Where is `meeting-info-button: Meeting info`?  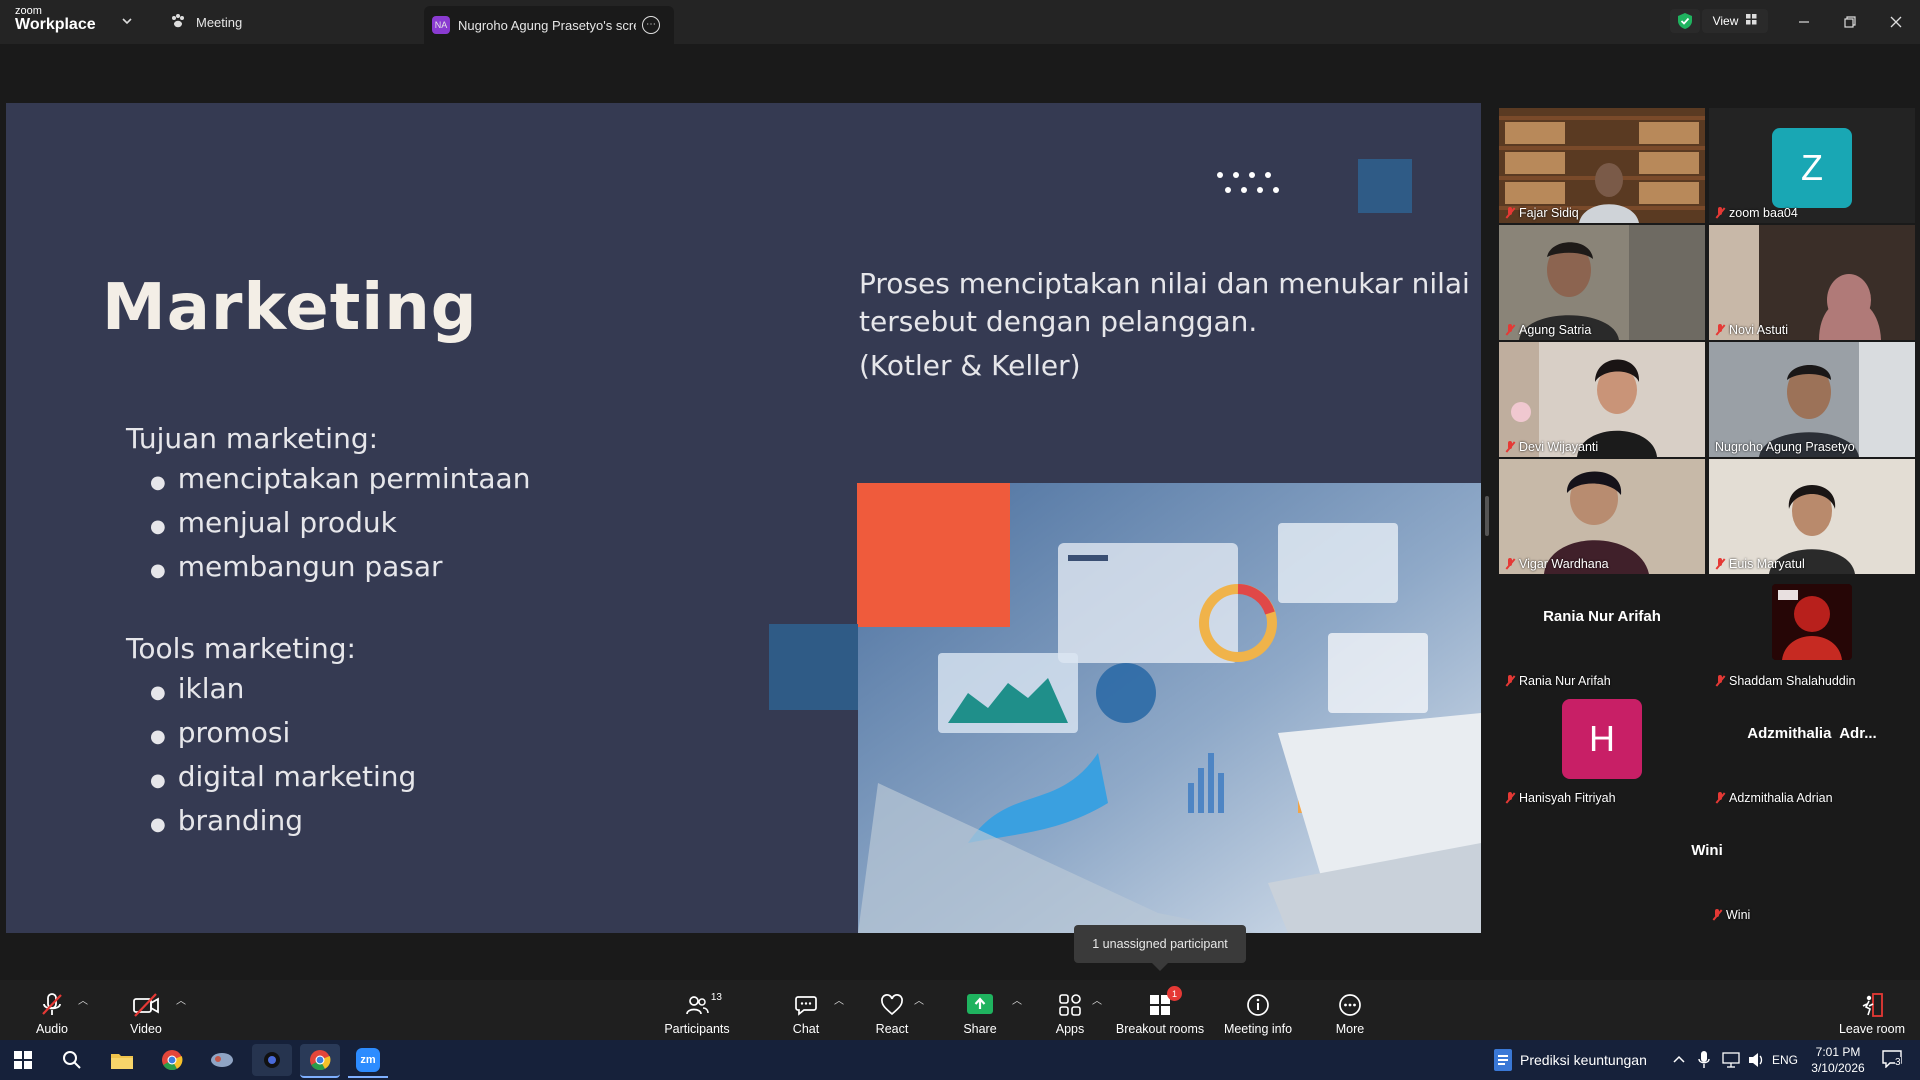
meeting-info-button: Meeting info is located at coordinates (1258, 1011).